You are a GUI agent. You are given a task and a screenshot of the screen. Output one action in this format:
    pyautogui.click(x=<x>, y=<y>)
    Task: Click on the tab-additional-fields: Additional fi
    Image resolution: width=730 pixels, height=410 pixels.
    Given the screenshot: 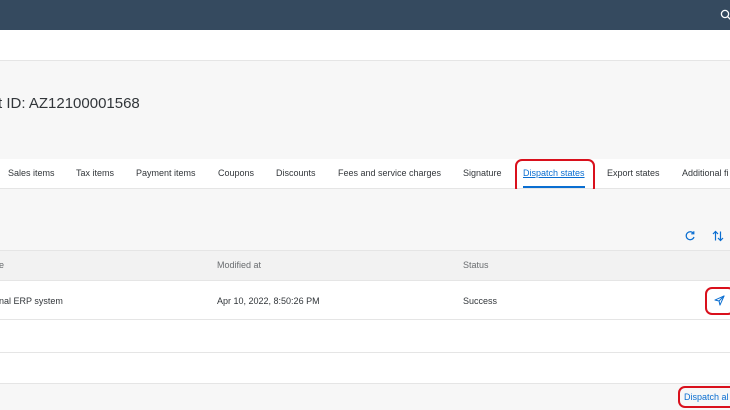 What is the action you would take?
    pyautogui.click(x=705, y=173)
    